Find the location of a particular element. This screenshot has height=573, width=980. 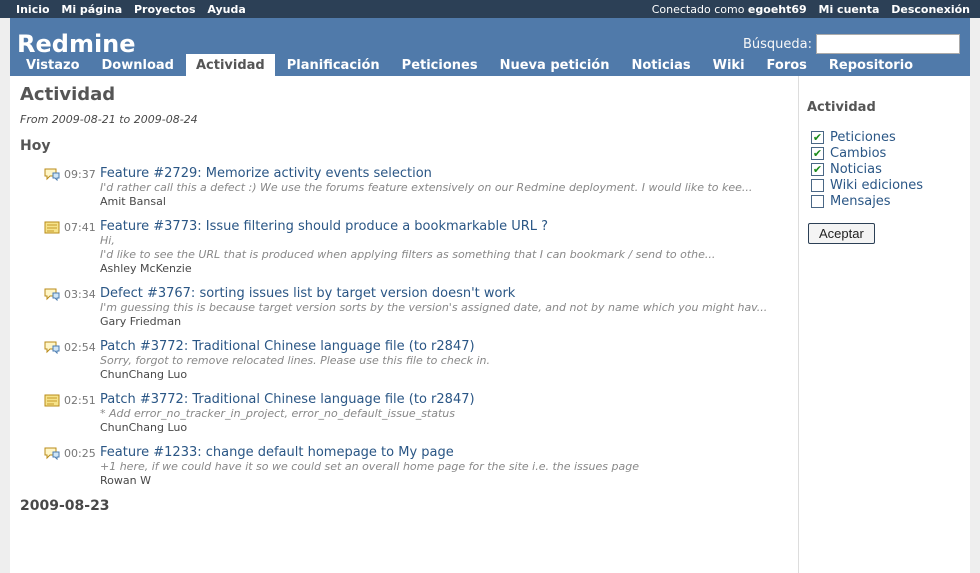

filter-row: ✔ Cambios is located at coordinates (886, 153).